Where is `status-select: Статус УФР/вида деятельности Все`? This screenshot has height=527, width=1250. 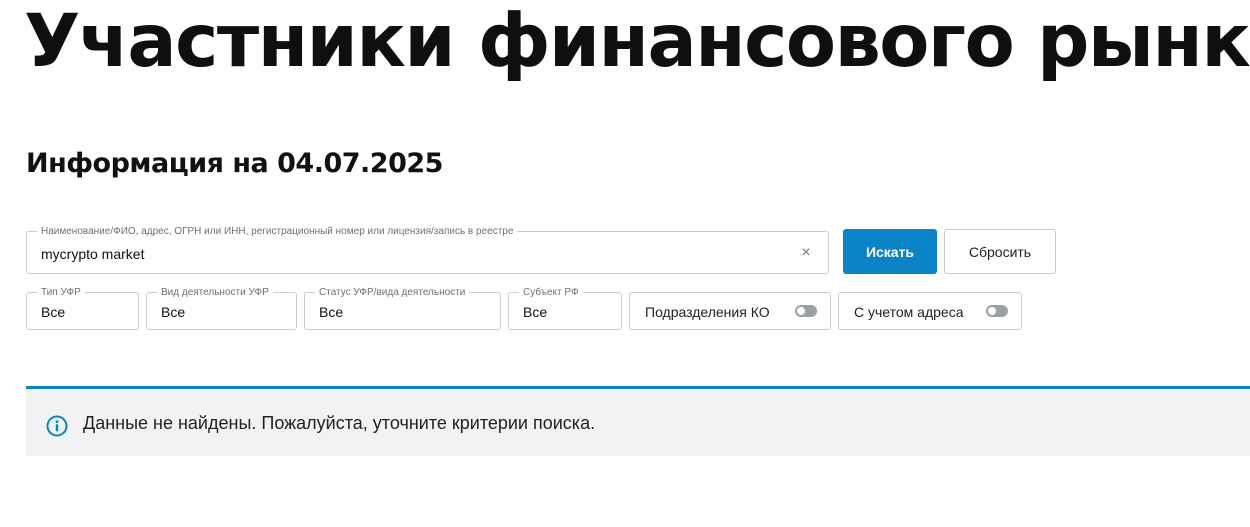
status-select: Статус УФР/вида деятельности Все is located at coordinates (402, 308).